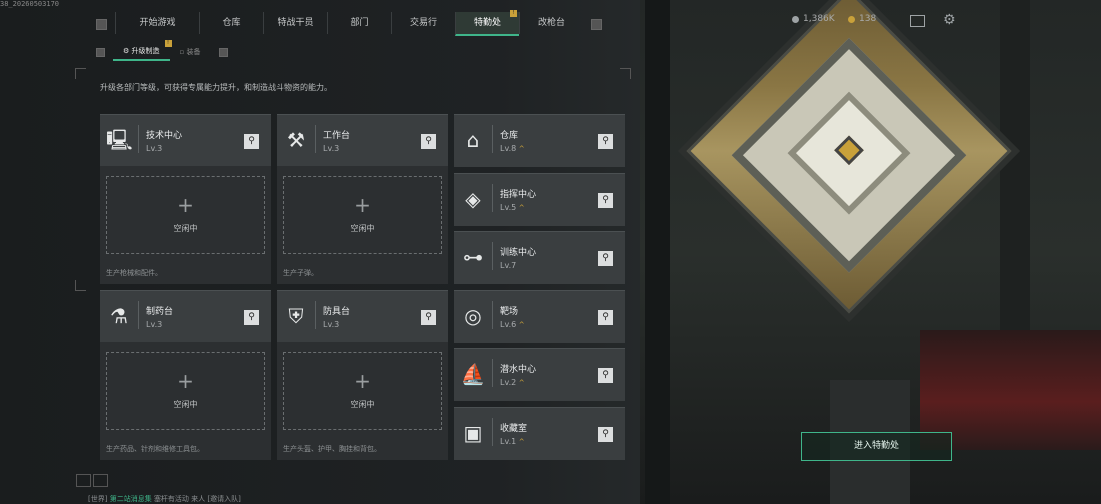  Describe the element at coordinates (949, 20) in the screenshot. I see `settings-gear-icon: ⚙` at that location.